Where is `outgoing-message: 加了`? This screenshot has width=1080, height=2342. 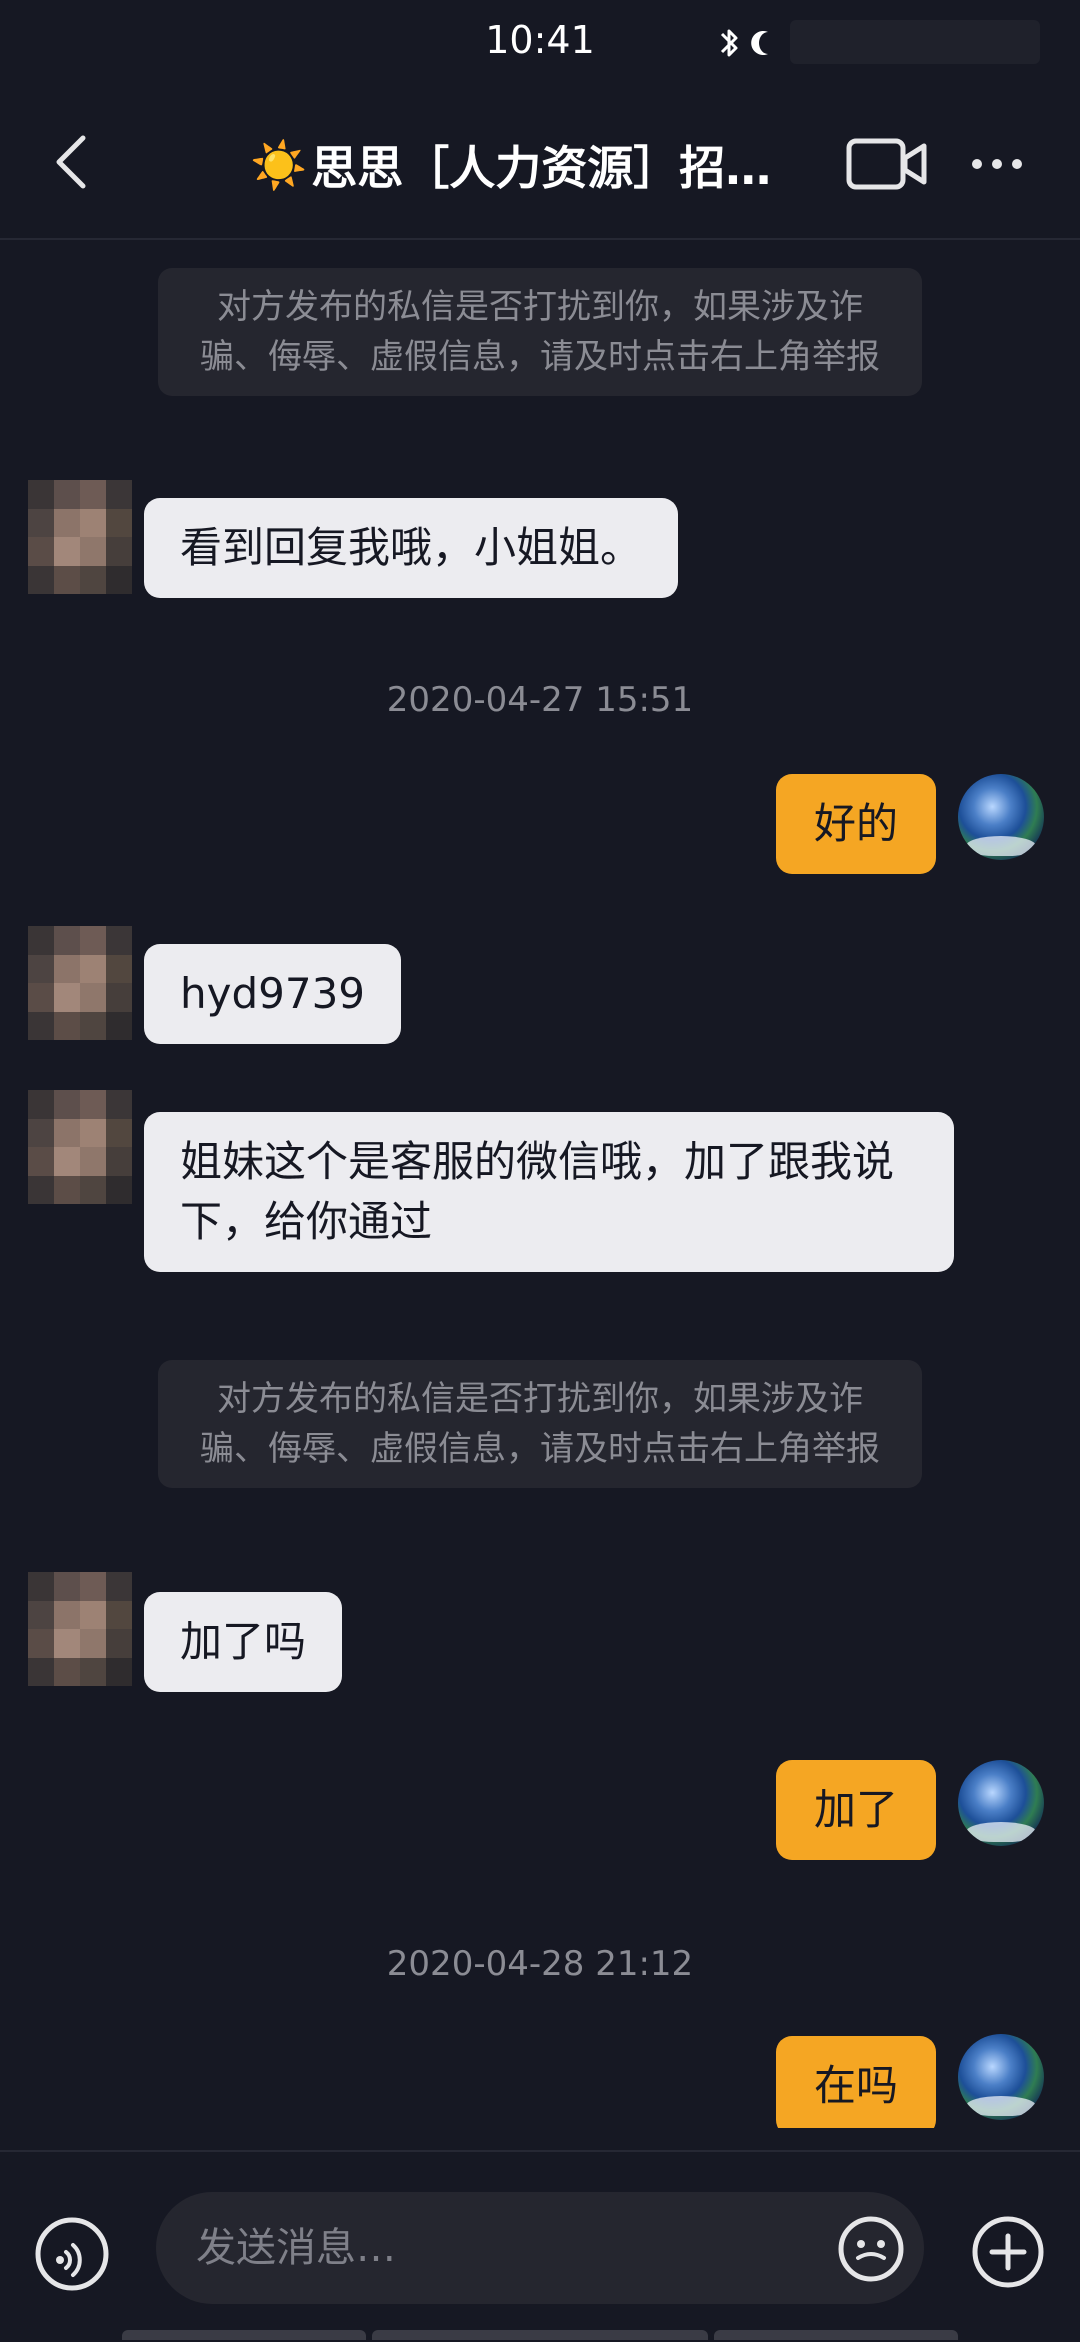 outgoing-message: 加了 is located at coordinates (855, 1810).